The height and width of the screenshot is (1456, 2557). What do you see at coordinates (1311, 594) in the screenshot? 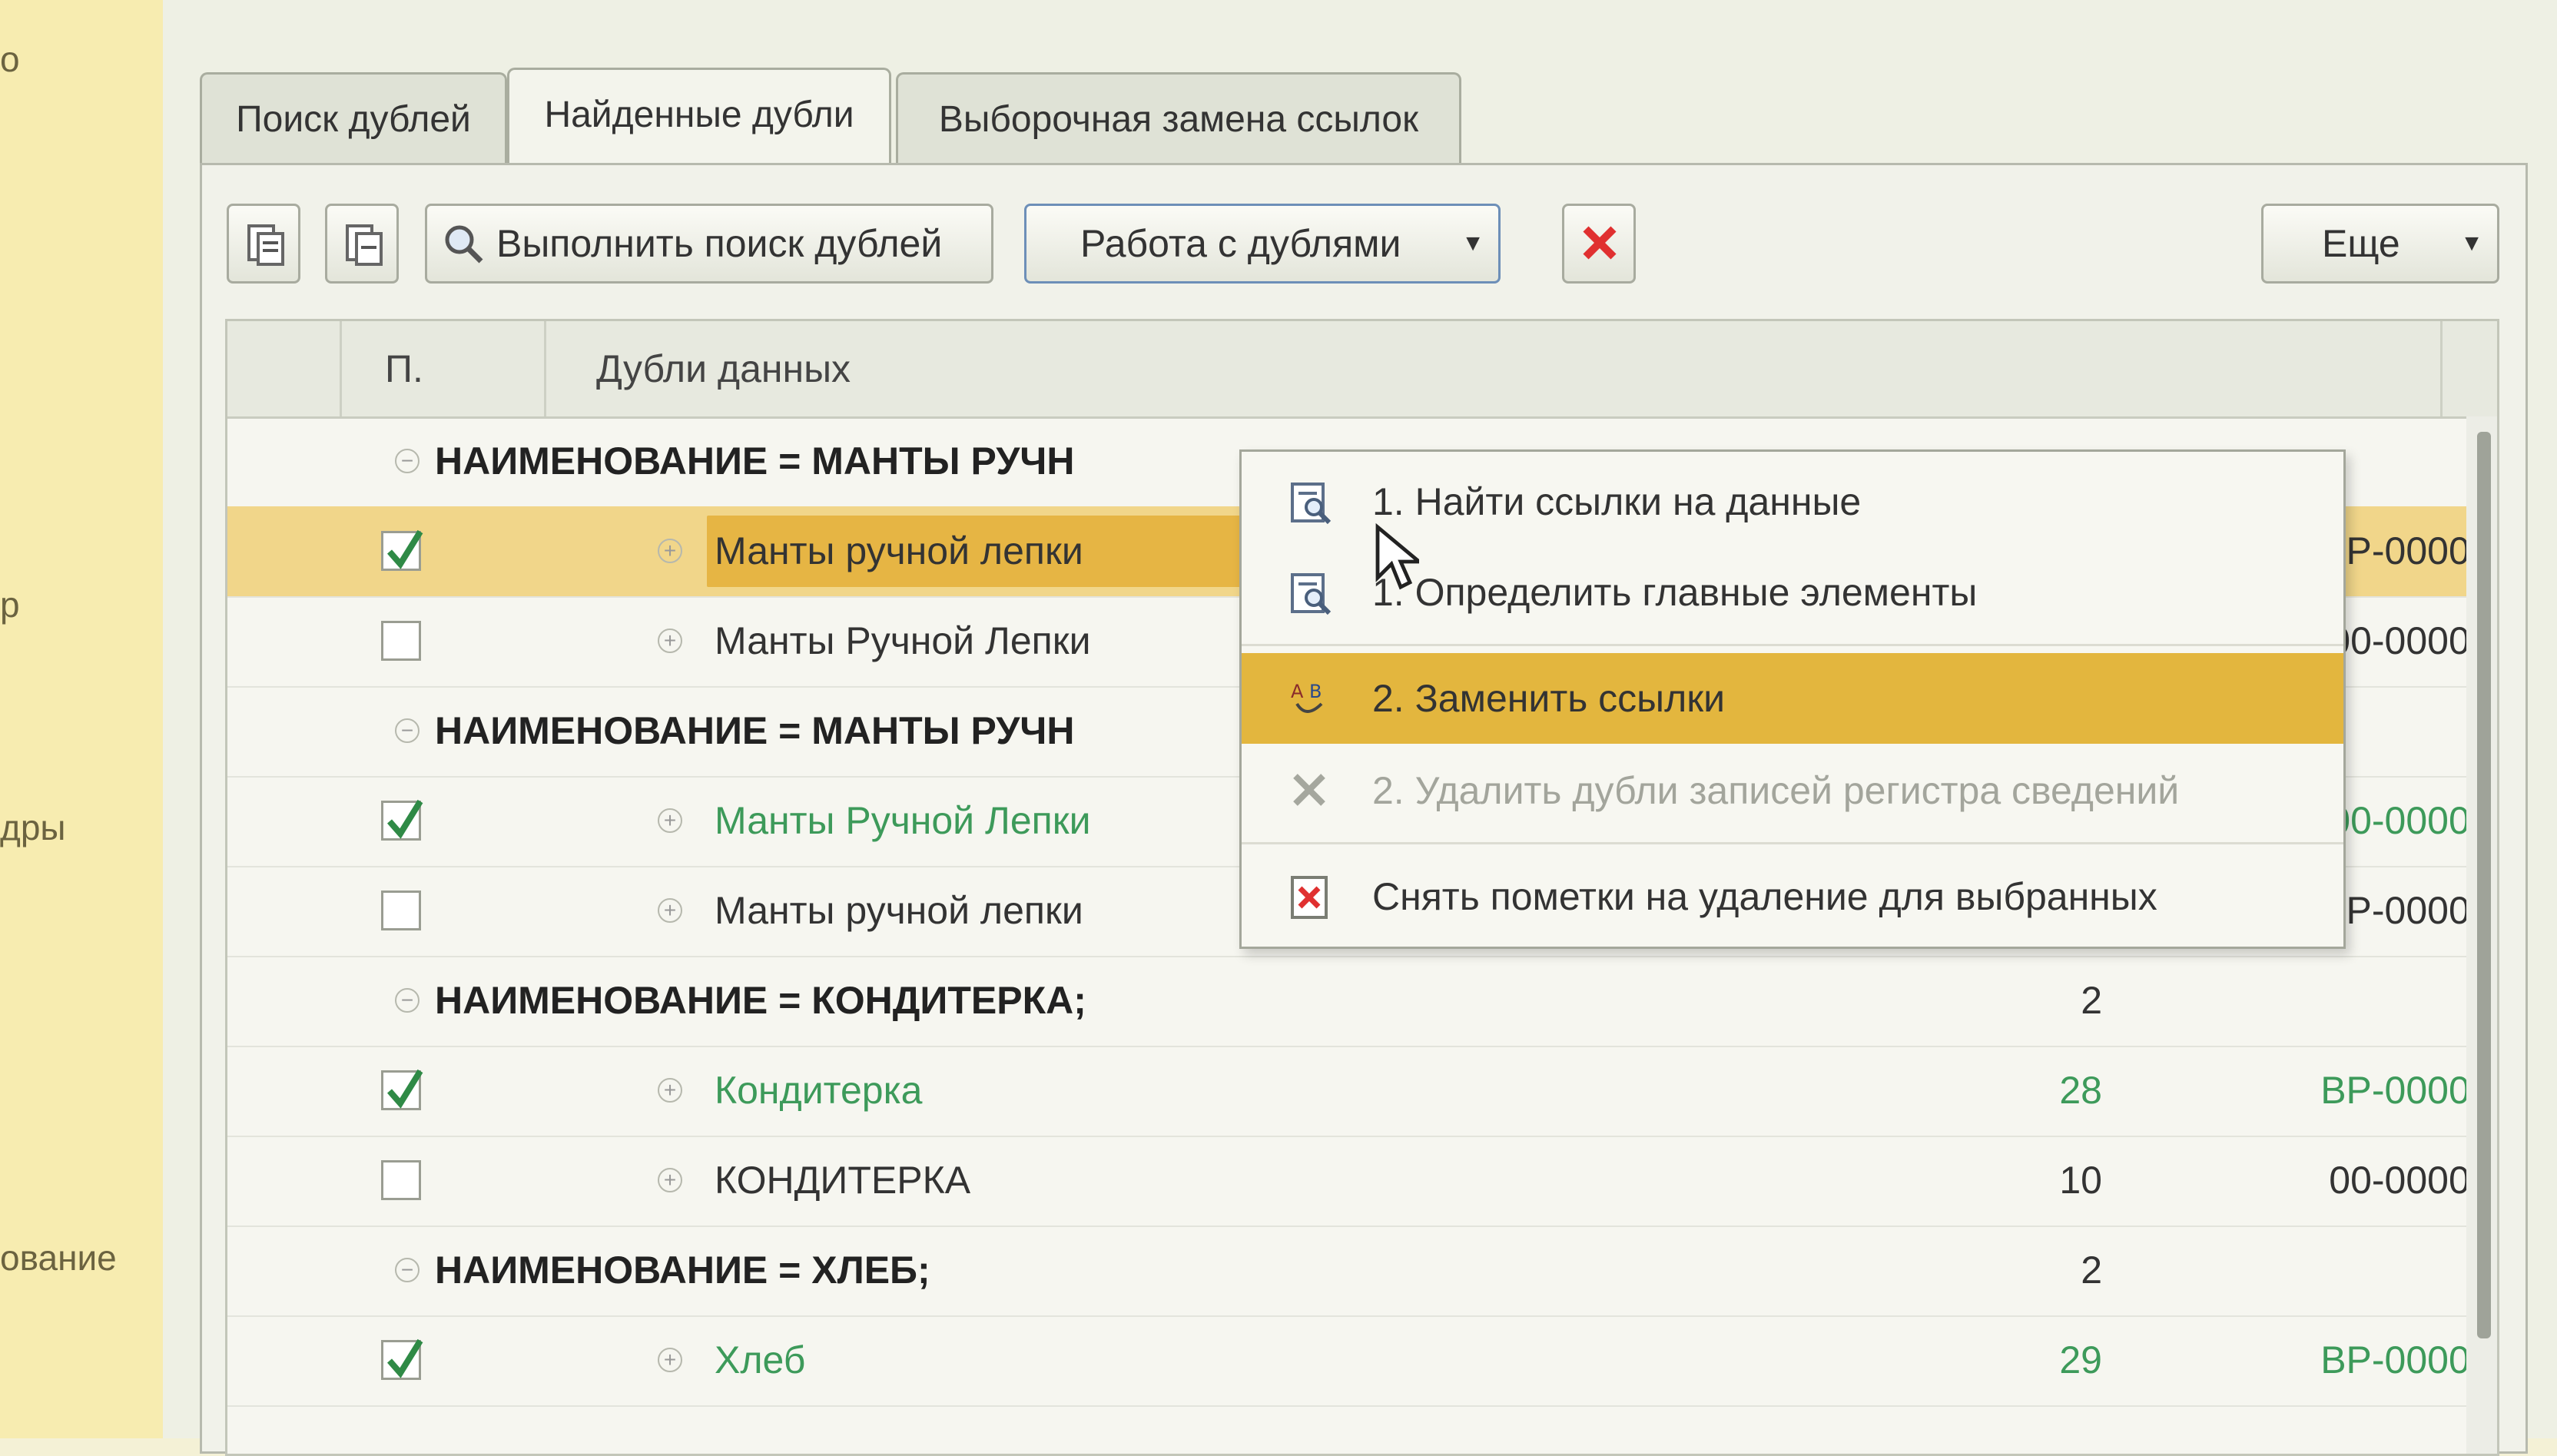
I see `define-main-elements-icon` at bounding box center [1311, 594].